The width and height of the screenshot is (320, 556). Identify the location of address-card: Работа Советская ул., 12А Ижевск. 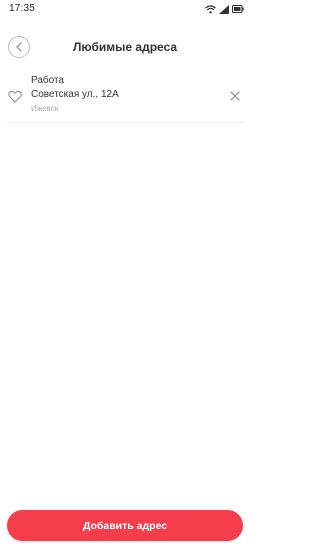
(125, 96).